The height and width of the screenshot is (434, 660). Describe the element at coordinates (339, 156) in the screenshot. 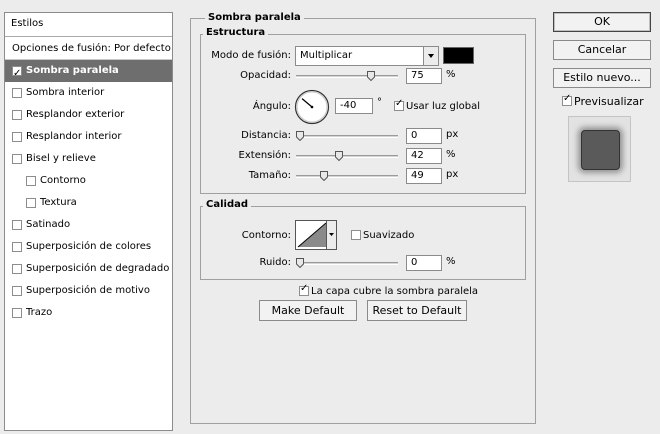

I see `spread-slider-thumb` at that location.